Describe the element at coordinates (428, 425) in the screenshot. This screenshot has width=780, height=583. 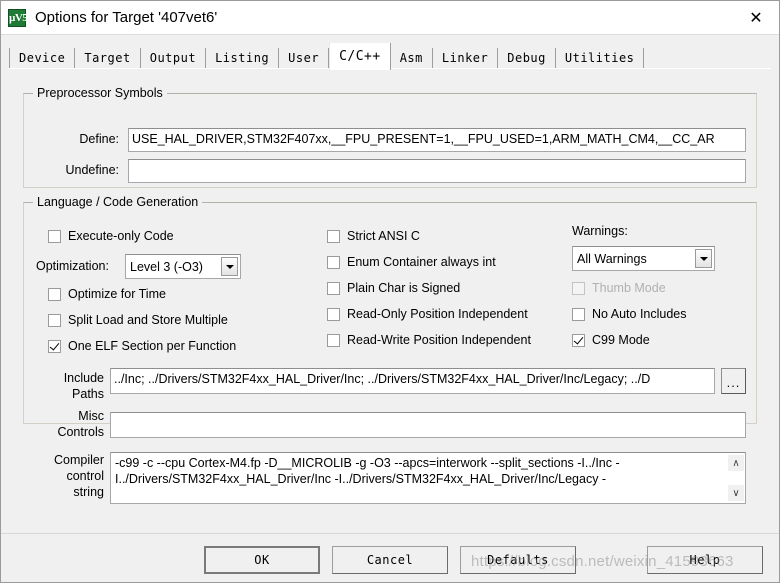
I see `misc-controls-input` at that location.